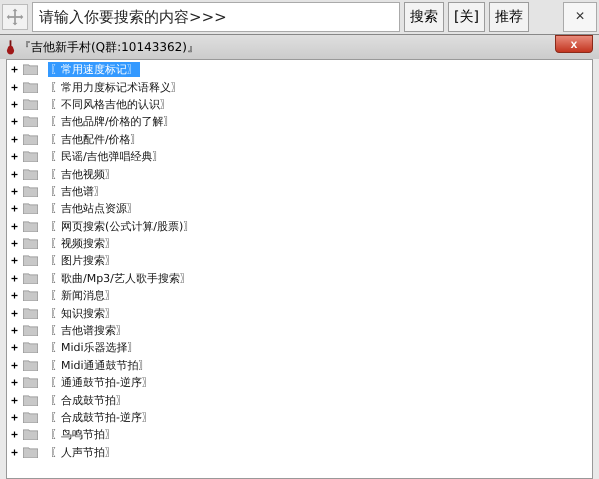 This screenshot has height=479, width=599. Describe the element at coordinates (83, 452) in the screenshot. I see `tree-item: 〖人声节拍〗` at that location.